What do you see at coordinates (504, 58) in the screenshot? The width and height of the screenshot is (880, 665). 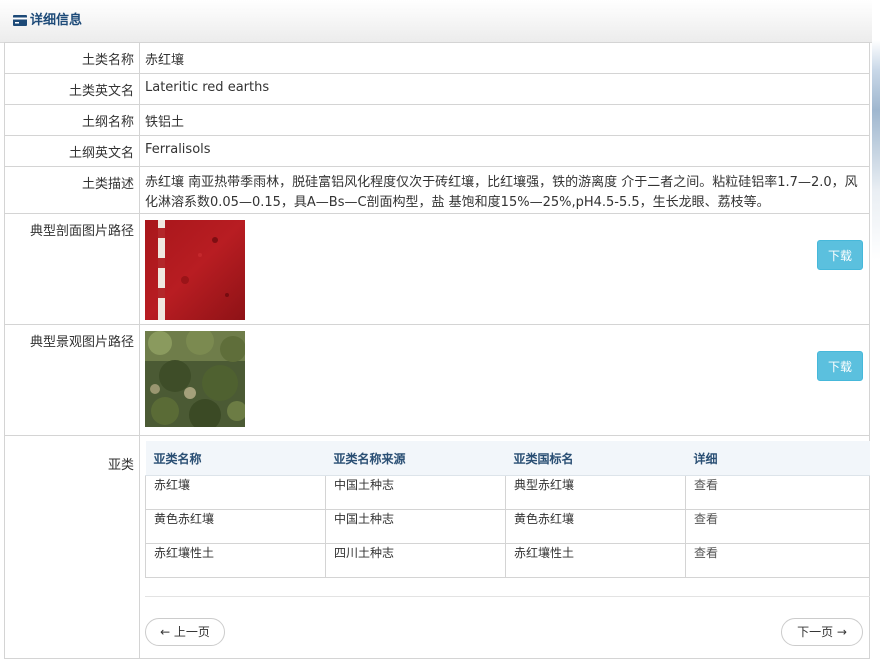 I see `soil-name-value: 赤红壤` at bounding box center [504, 58].